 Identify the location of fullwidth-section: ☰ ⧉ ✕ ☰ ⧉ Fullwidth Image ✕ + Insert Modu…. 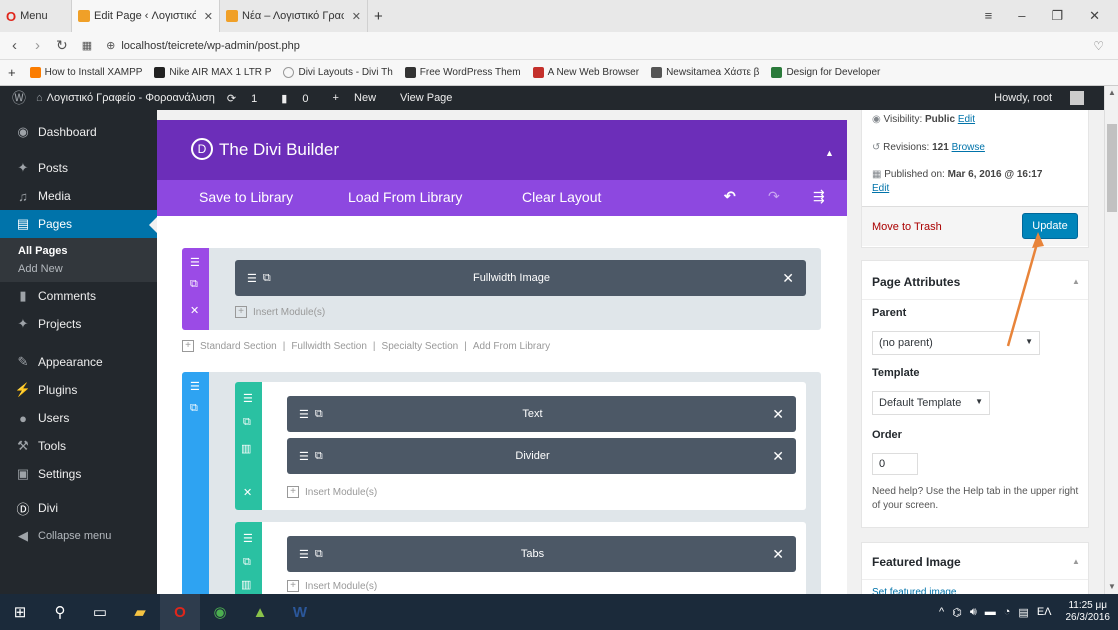
(501, 289).